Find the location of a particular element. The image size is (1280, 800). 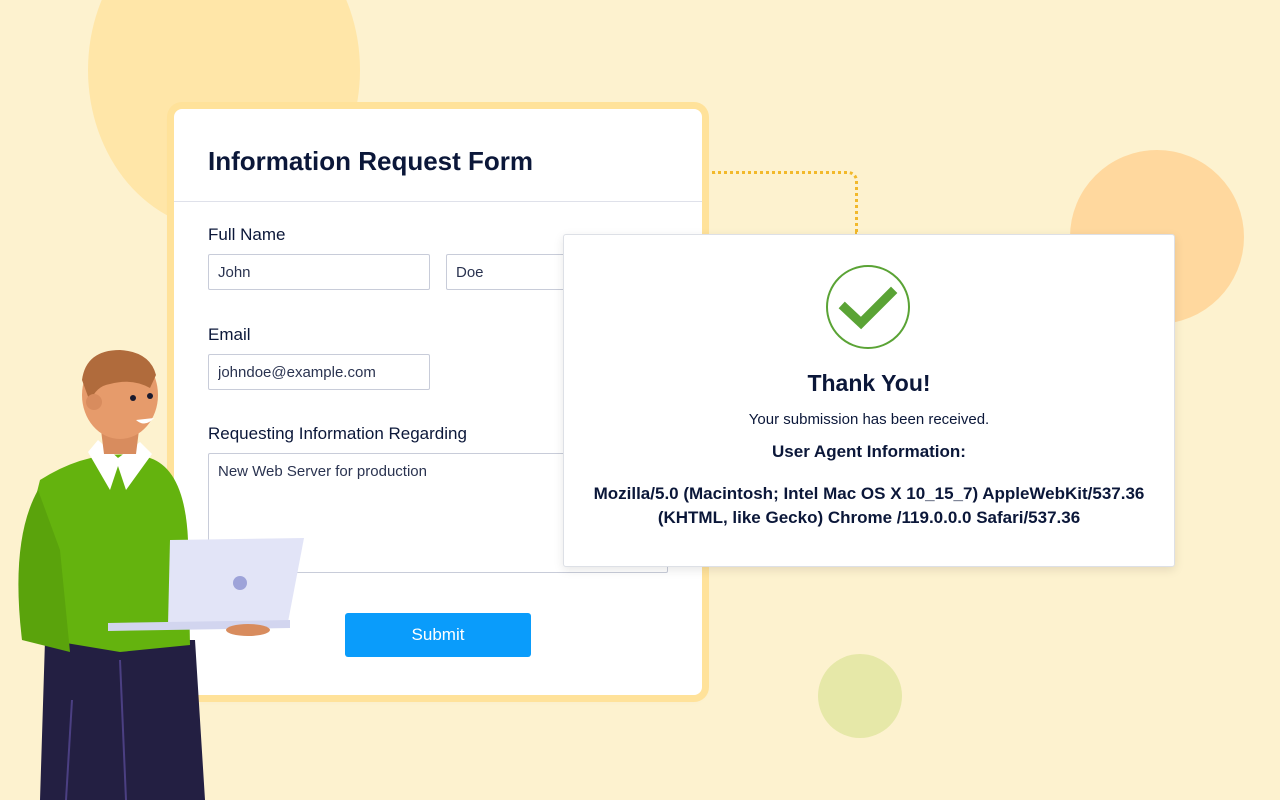

full-name-label: Full Name is located at coordinates (247, 234).